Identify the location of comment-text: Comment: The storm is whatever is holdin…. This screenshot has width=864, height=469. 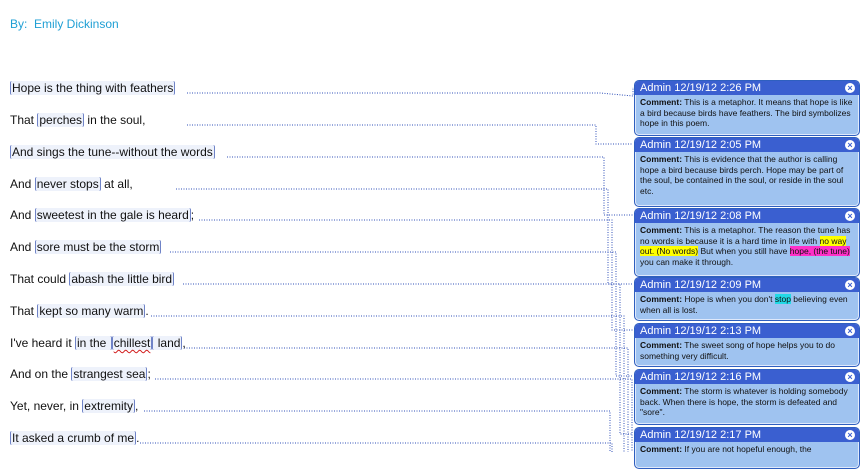
(747, 402).